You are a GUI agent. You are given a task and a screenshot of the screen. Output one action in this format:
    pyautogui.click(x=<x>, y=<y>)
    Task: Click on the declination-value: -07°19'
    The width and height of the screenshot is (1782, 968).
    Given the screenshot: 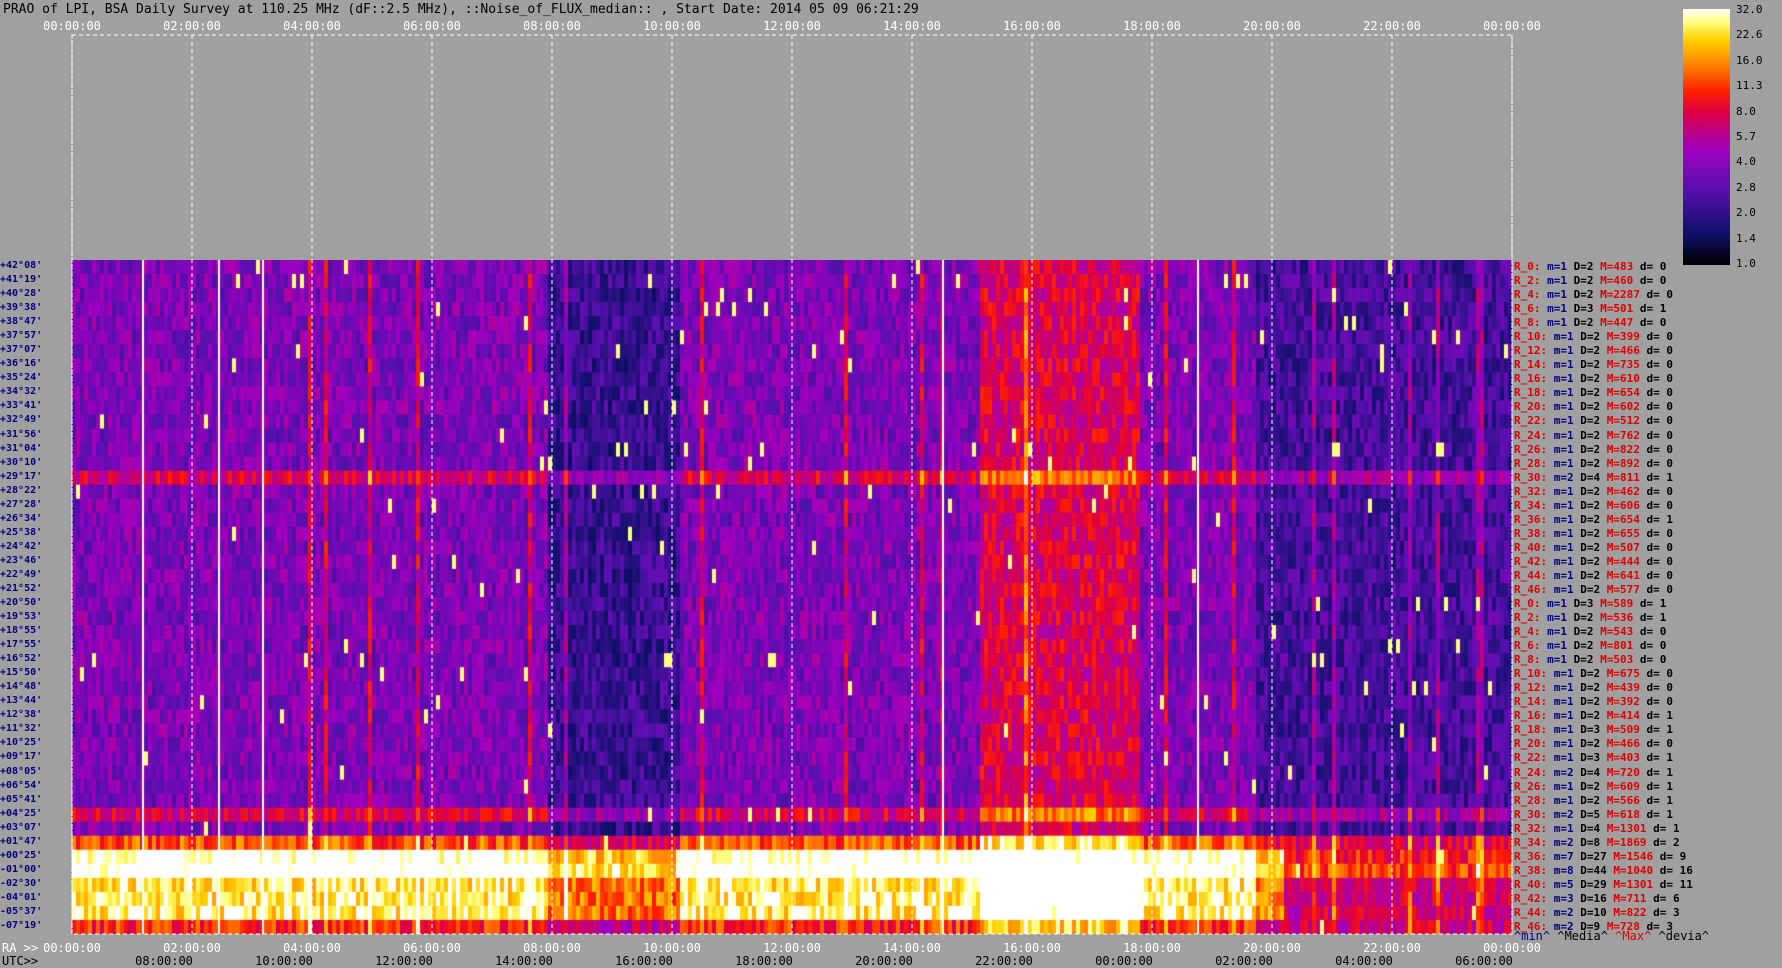 What is the action you would take?
    pyautogui.click(x=21, y=925)
    